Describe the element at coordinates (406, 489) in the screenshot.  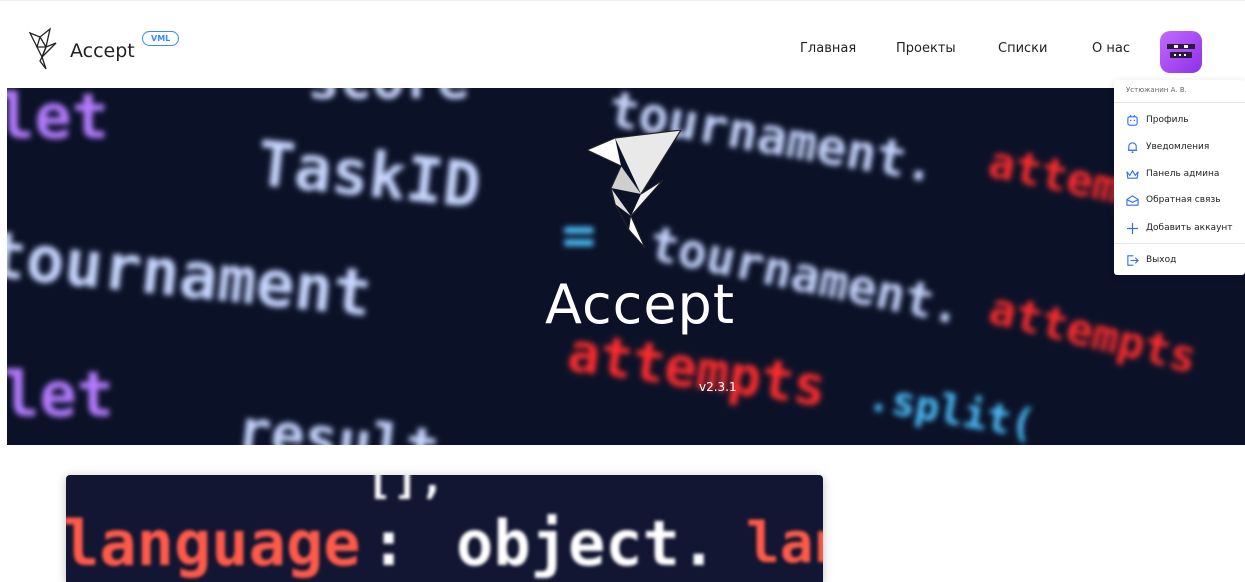
I see `code-text: [],` at that location.